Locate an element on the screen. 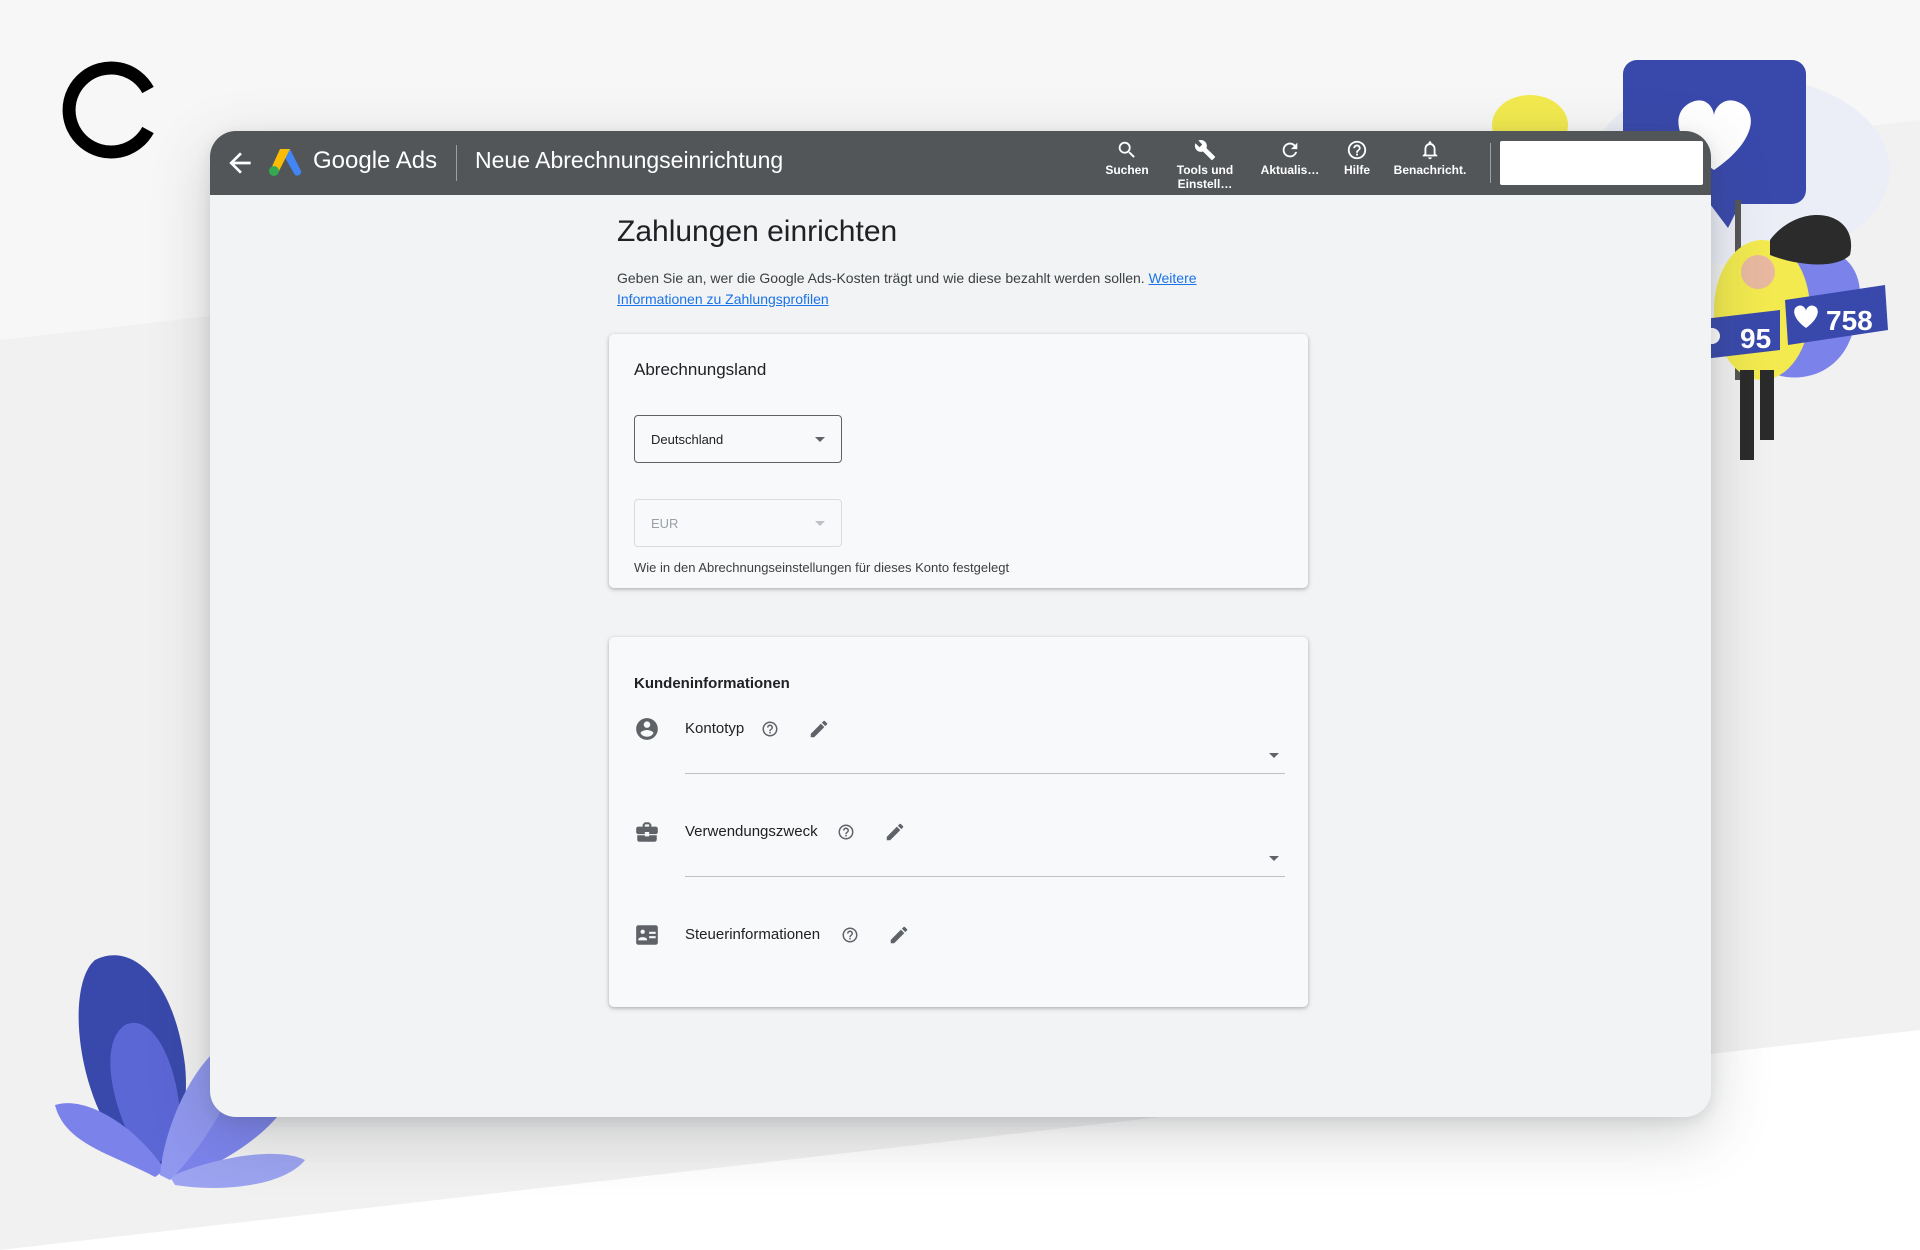 The width and height of the screenshot is (1920, 1250). search-icon is located at coordinates (1126, 149).